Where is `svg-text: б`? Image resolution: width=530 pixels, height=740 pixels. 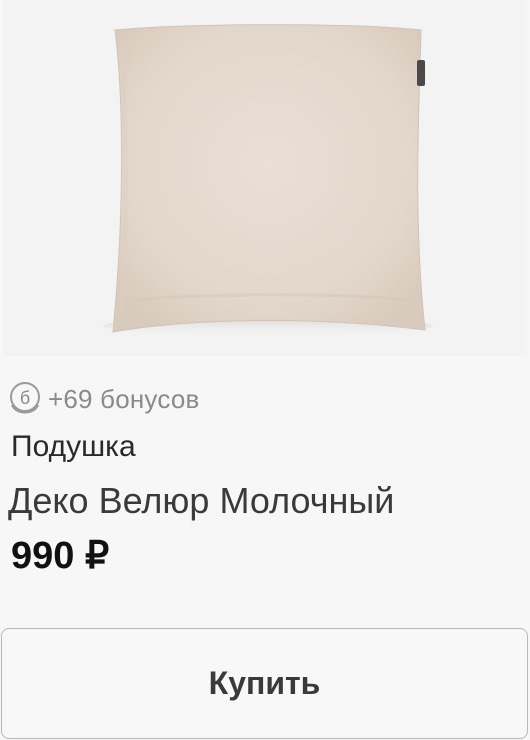 svg-text: б is located at coordinates (25, 398).